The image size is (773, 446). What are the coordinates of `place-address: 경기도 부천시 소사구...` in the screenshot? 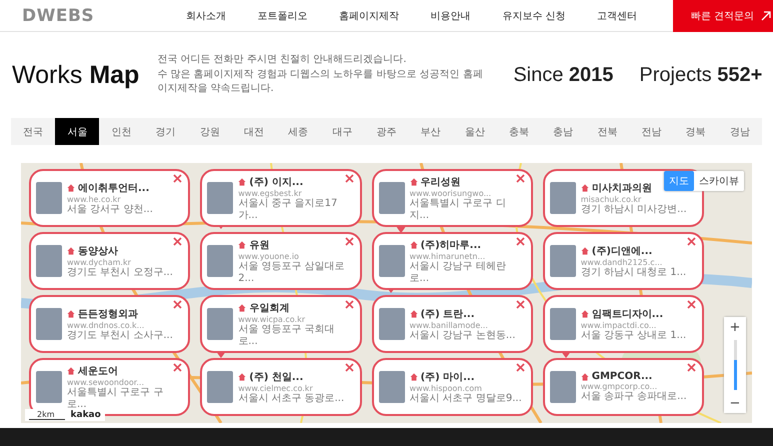 It's located at (120, 336).